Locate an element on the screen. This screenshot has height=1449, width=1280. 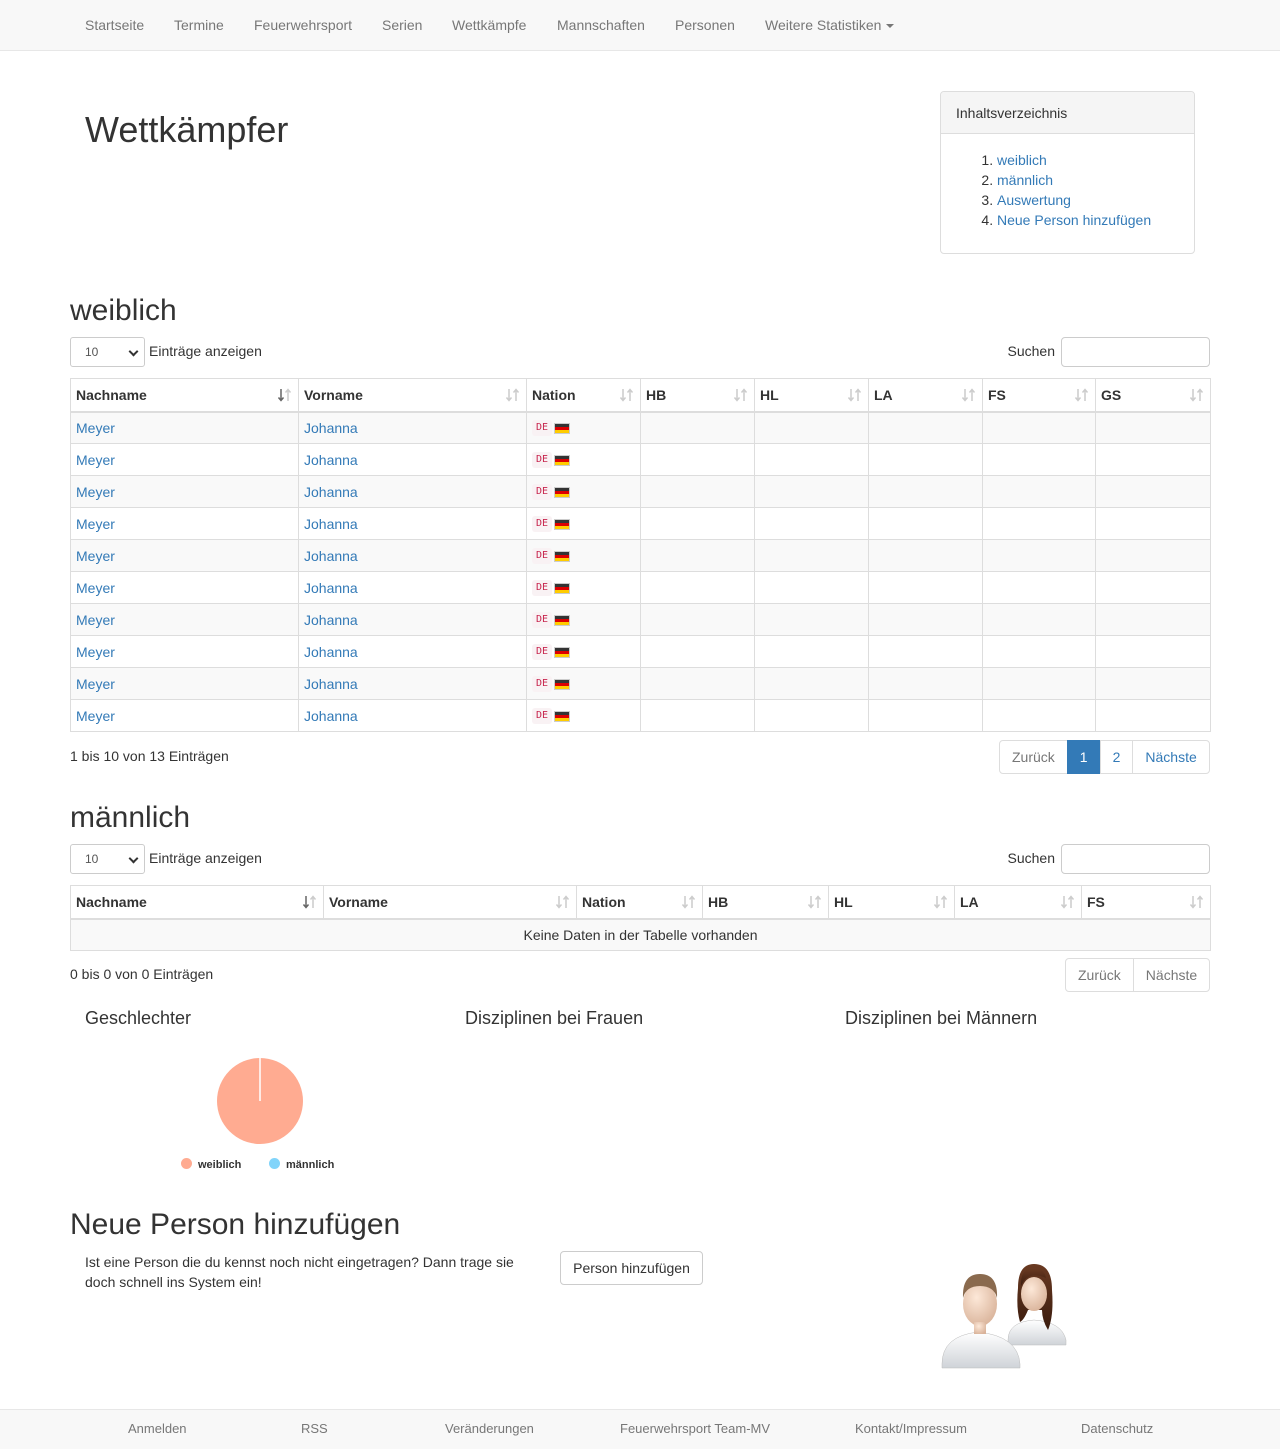
female-page-1: 1 is located at coordinates (1083, 757).